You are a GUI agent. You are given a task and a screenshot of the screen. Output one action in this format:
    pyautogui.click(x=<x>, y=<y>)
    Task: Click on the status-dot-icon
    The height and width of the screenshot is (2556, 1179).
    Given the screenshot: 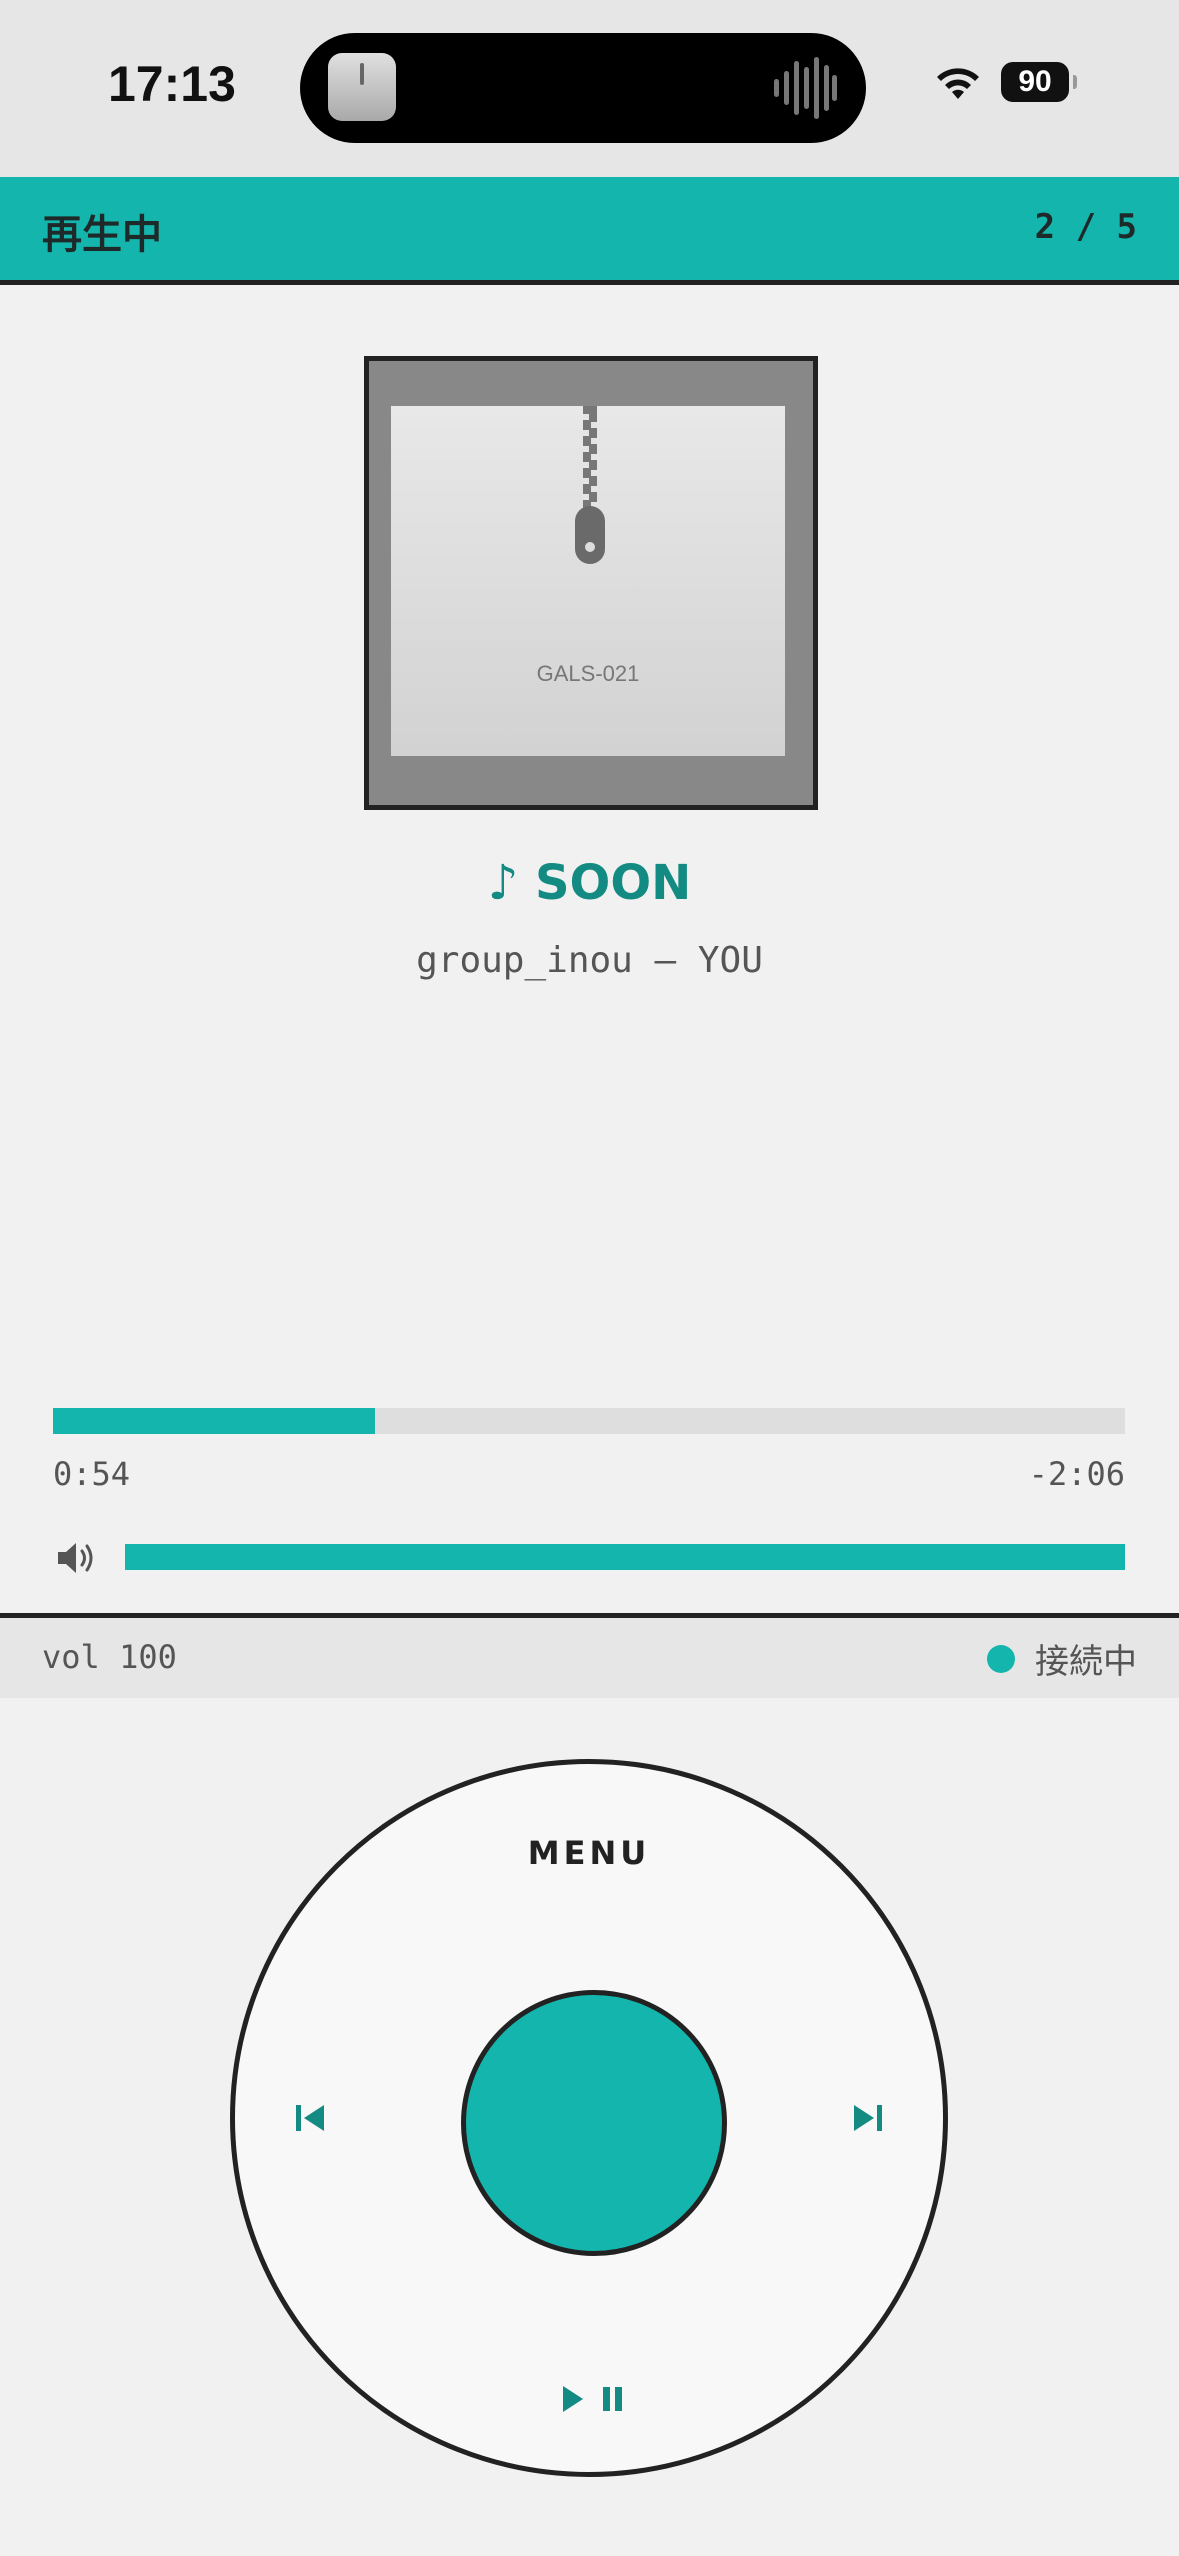 What is the action you would take?
    pyautogui.click(x=1001, y=1658)
    